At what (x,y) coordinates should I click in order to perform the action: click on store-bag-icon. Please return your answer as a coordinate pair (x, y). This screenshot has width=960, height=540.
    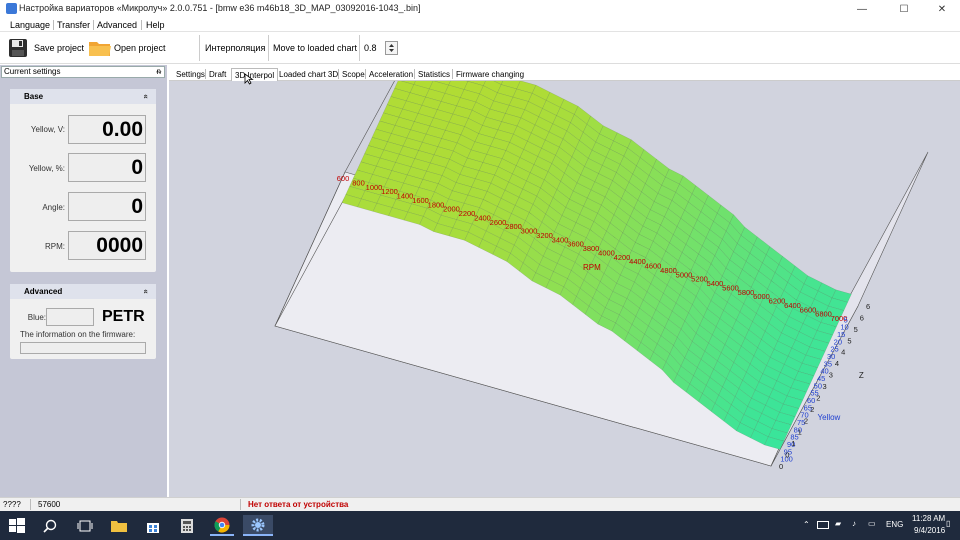
    Looking at the image, I should click on (153, 527).